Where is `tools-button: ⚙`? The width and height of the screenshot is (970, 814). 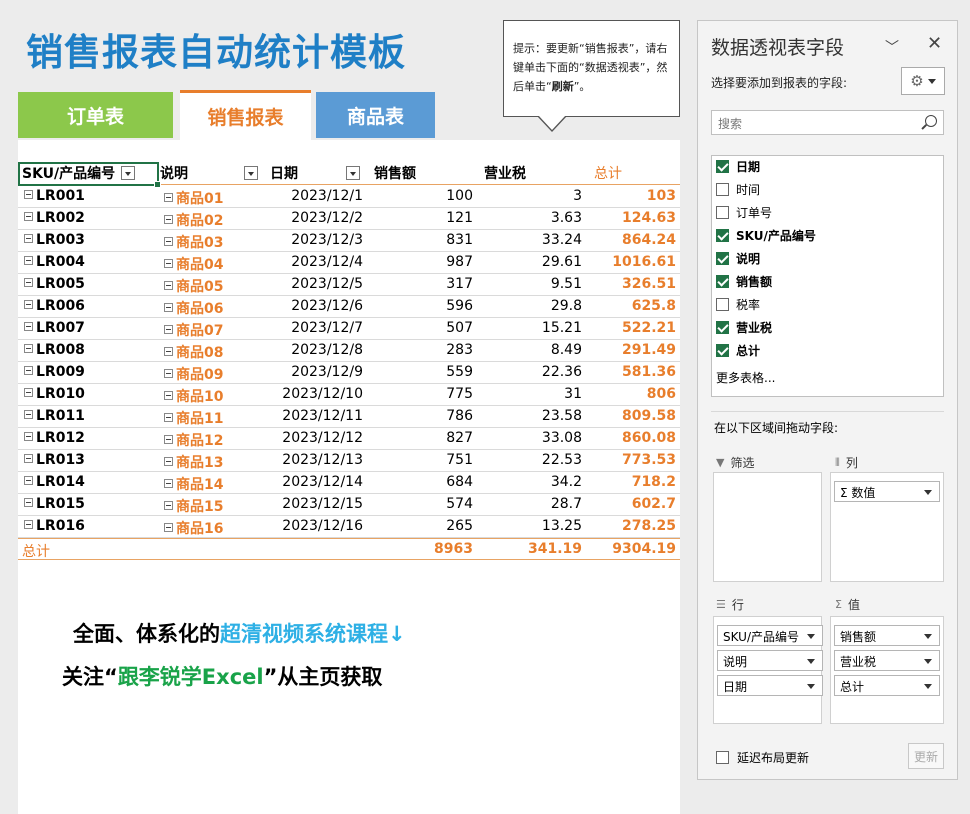
tools-button: ⚙ is located at coordinates (923, 81).